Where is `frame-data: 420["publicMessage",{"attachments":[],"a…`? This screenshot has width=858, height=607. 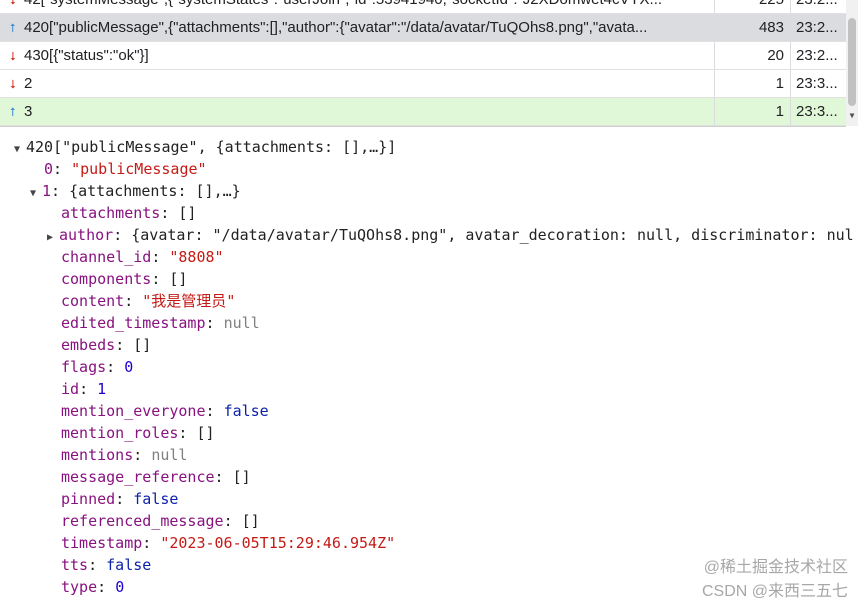
frame-data: 420["publicMessage",{"attachments":[],"a… is located at coordinates (336, 27).